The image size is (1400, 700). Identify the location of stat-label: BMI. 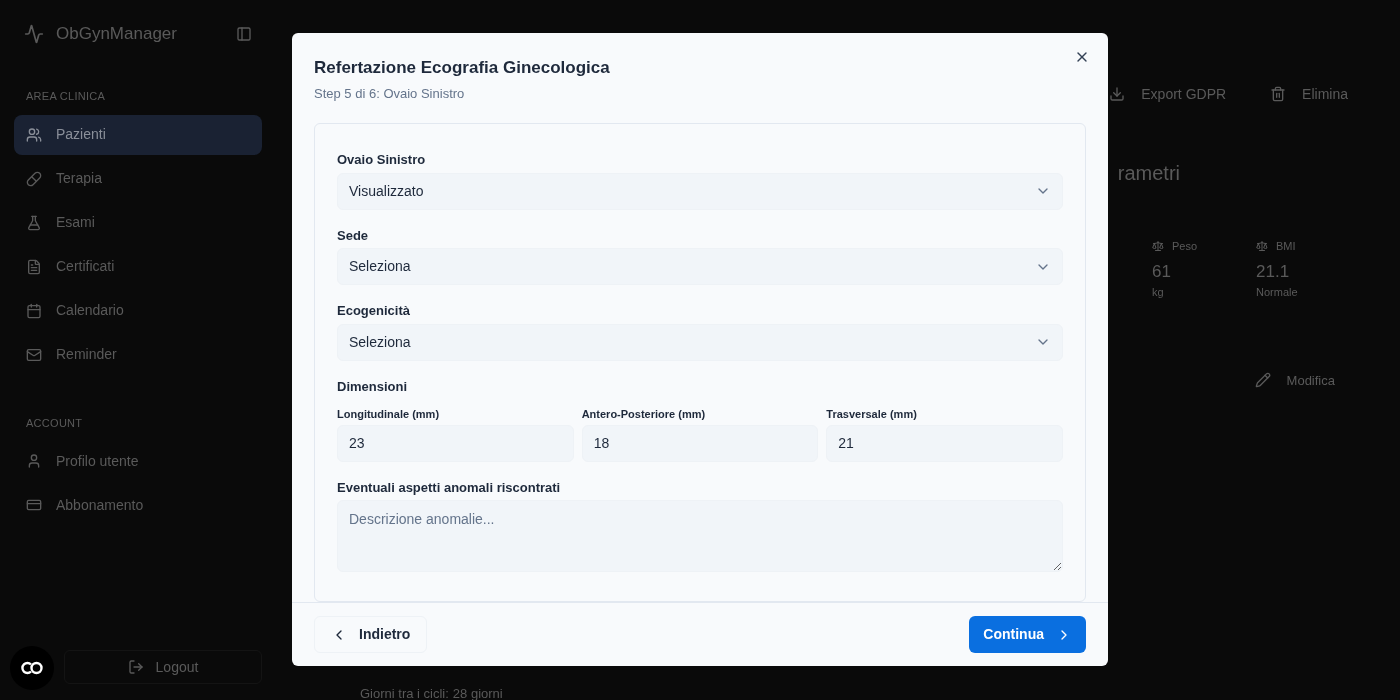
(1286, 246).